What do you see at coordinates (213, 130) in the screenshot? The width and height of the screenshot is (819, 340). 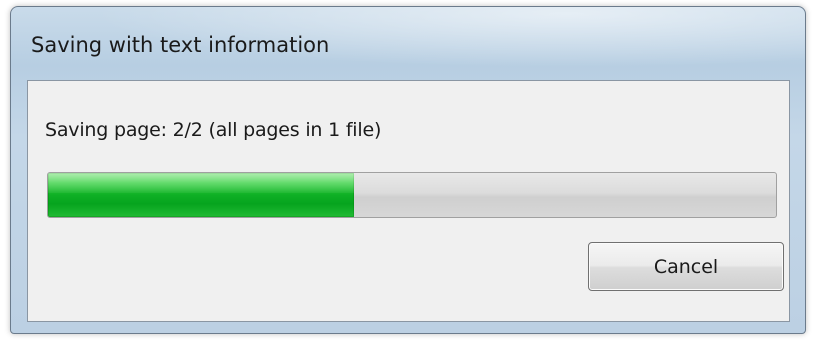 I see `saving-status-text: Saving page: 2/2 (all pages in 1 file)` at bounding box center [213, 130].